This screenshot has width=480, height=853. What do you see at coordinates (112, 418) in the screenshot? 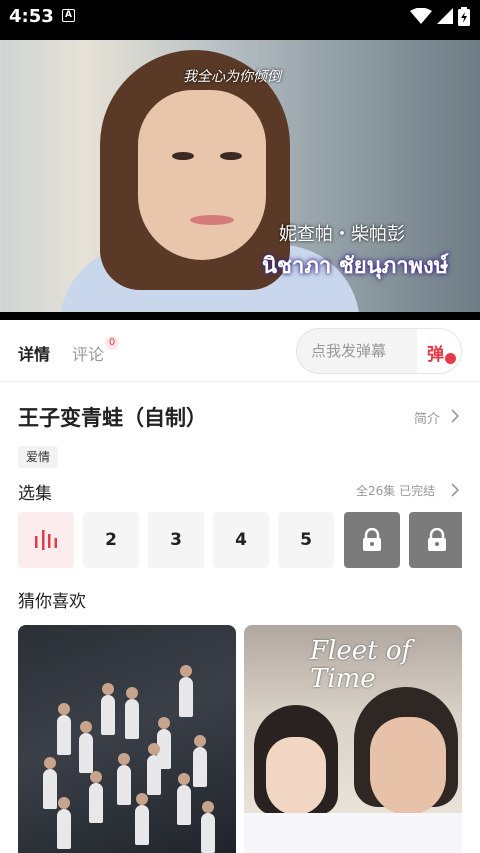
I see `show-title: 王子变青蛙（自制）` at bounding box center [112, 418].